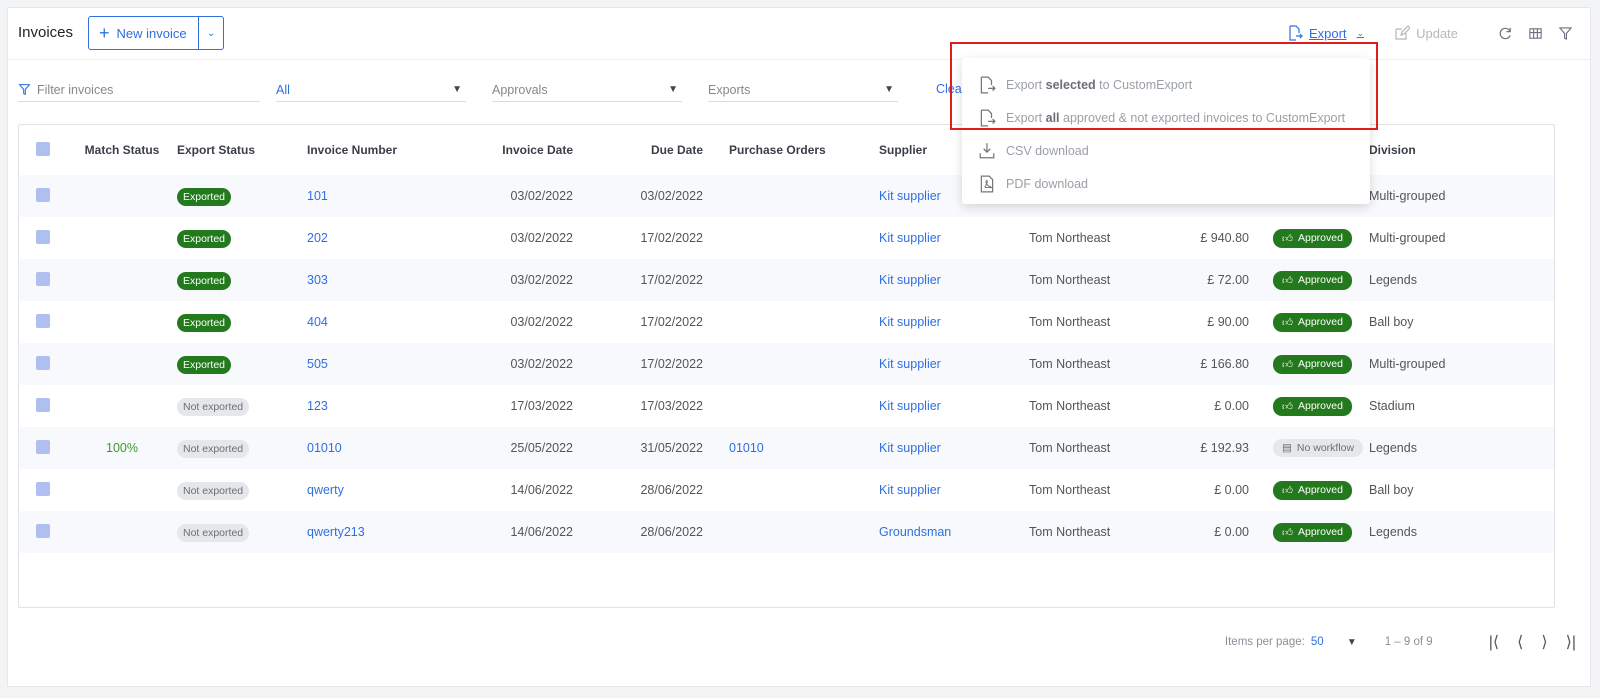 This screenshot has width=1600, height=698. Describe the element at coordinates (1505, 33) in the screenshot. I see `refresh-icon` at that location.